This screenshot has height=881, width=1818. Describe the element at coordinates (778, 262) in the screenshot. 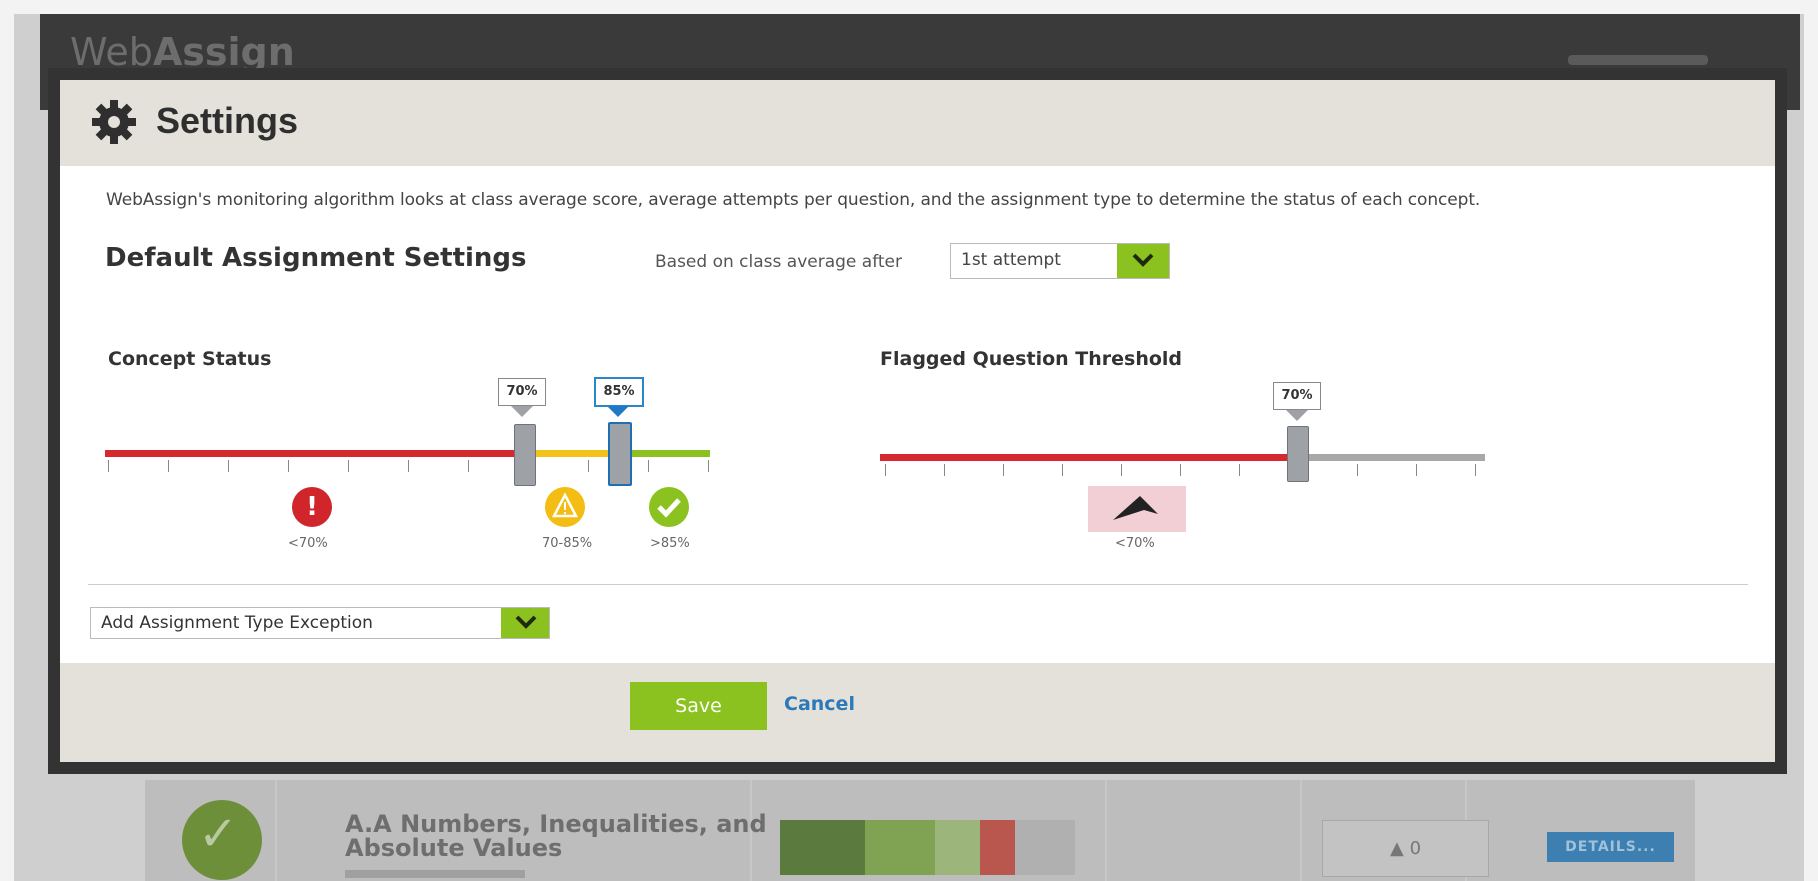

I see `based-on-label: Based on class average after` at that location.